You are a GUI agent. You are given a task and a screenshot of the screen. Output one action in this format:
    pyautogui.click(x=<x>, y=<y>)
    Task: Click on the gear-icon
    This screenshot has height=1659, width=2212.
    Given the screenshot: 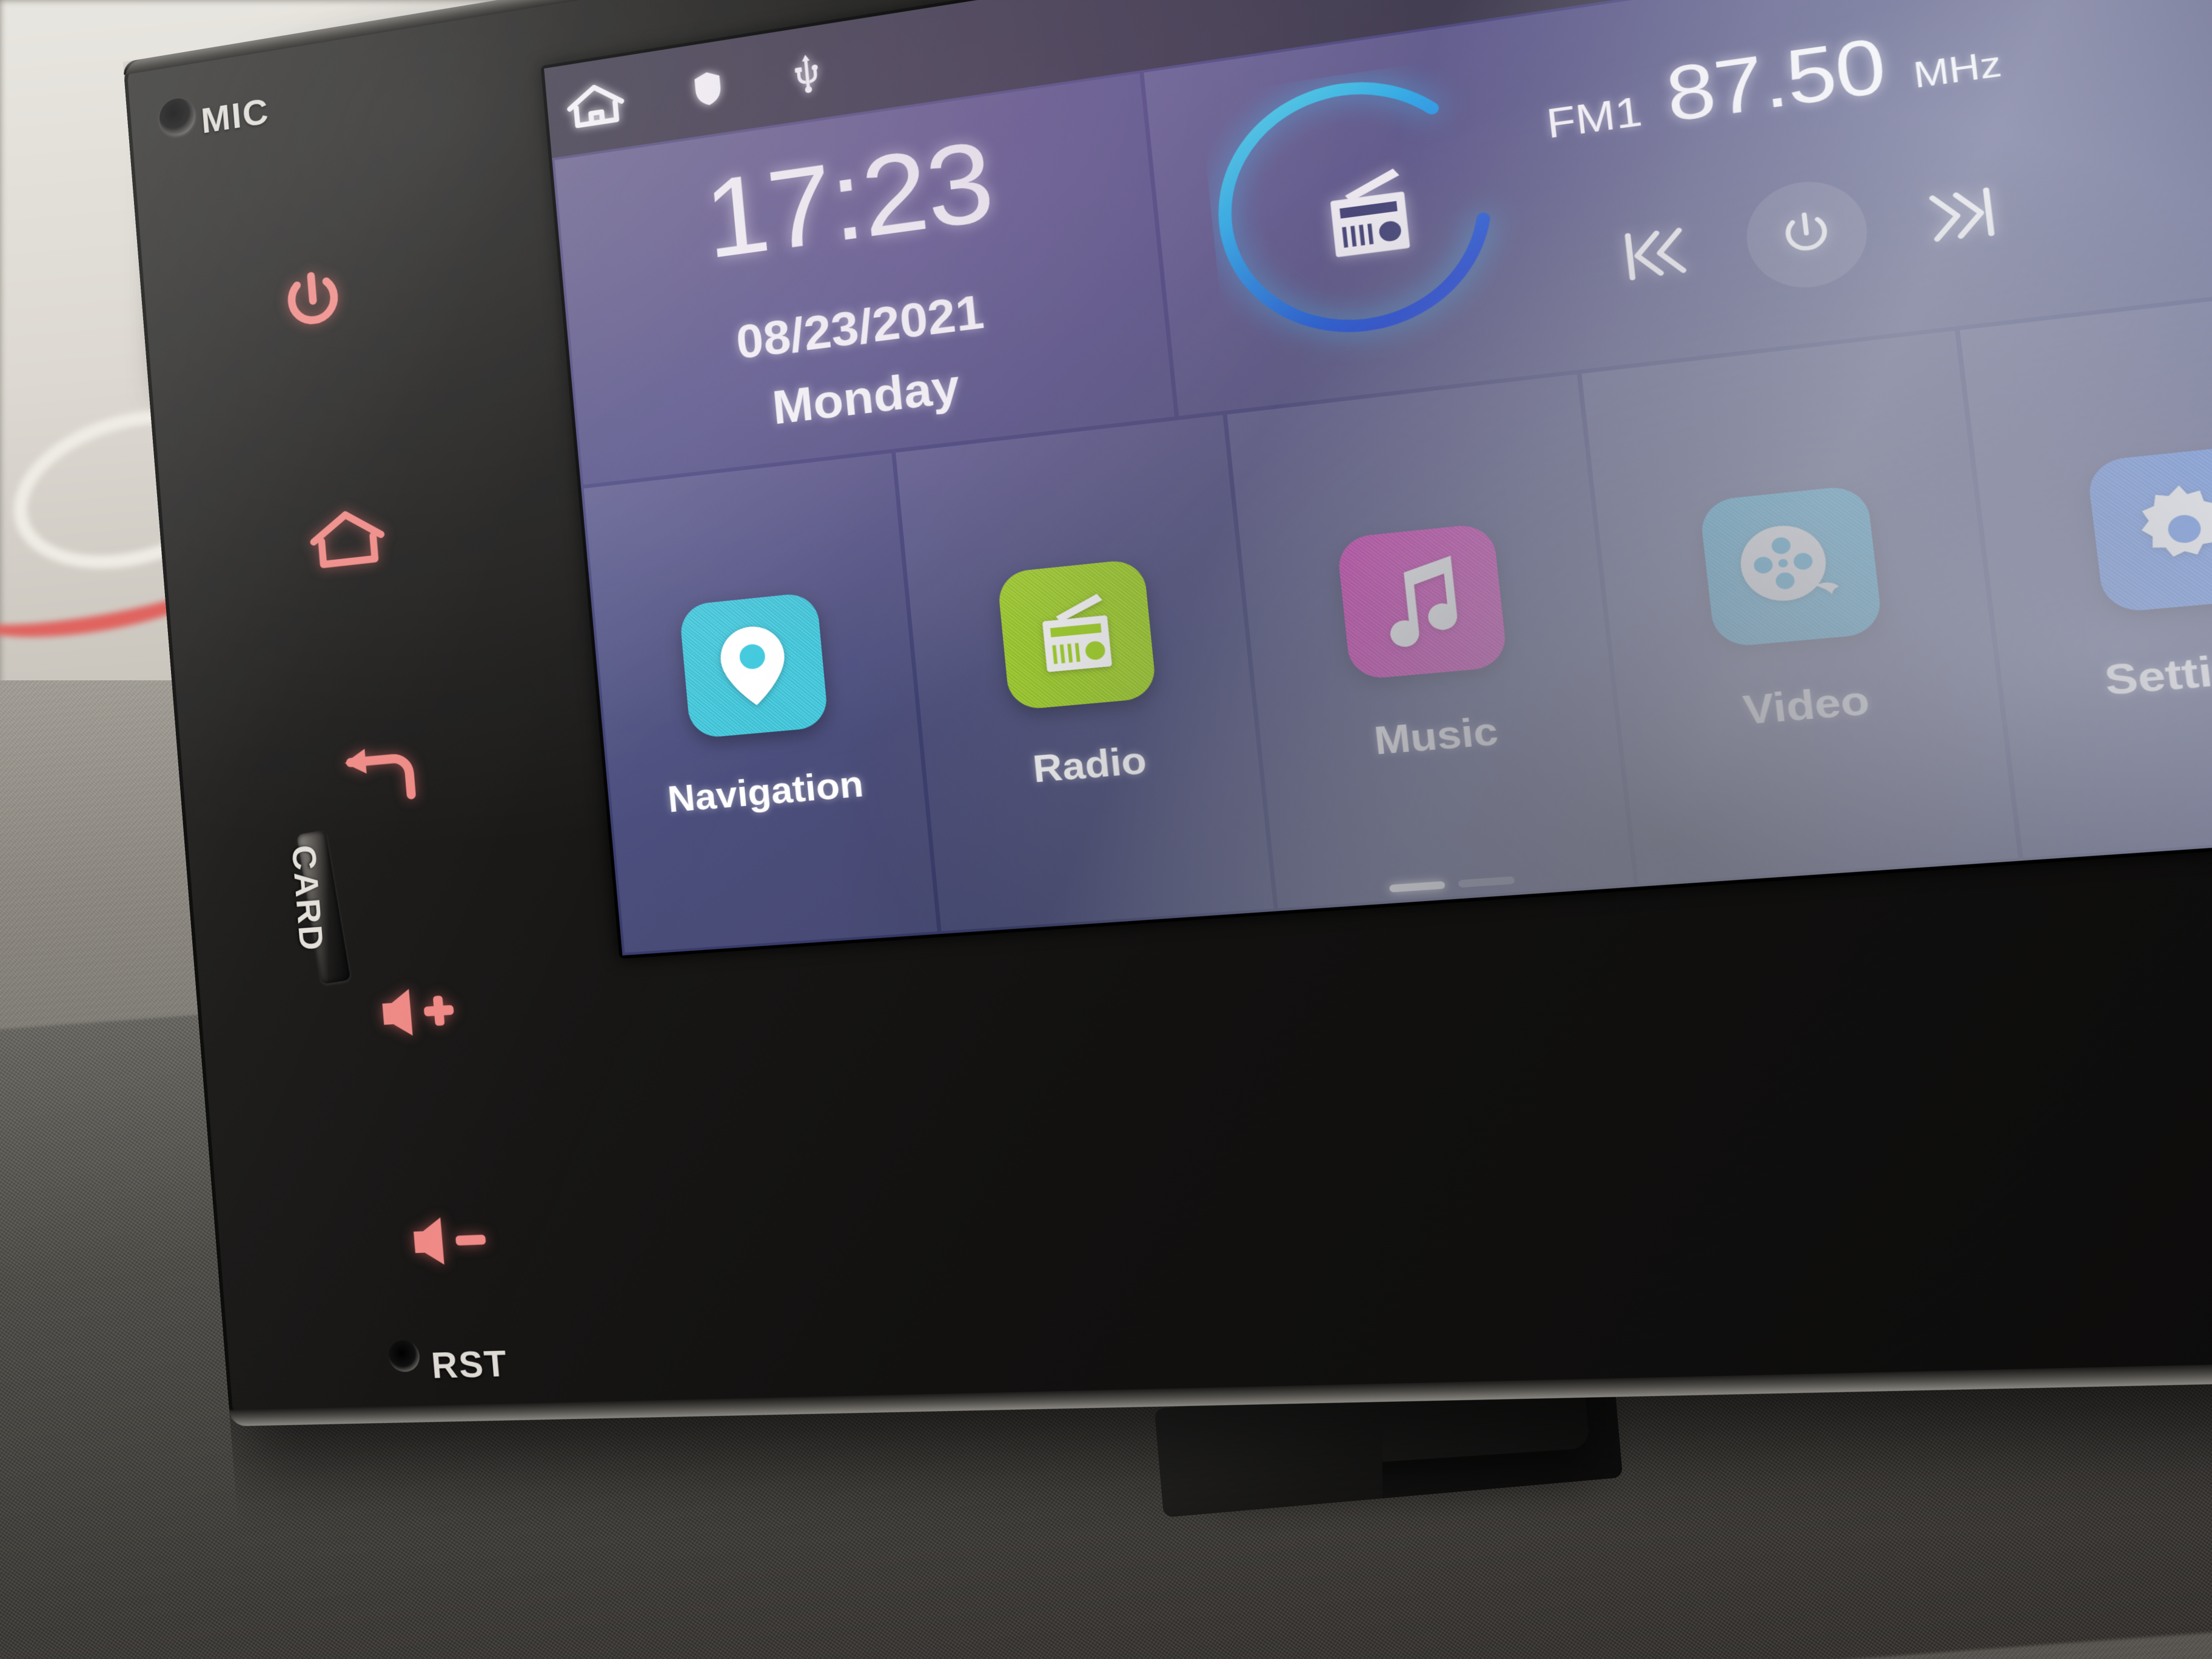 What is the action you would take?
    pyautogui.click(x=2167, y=528)
    